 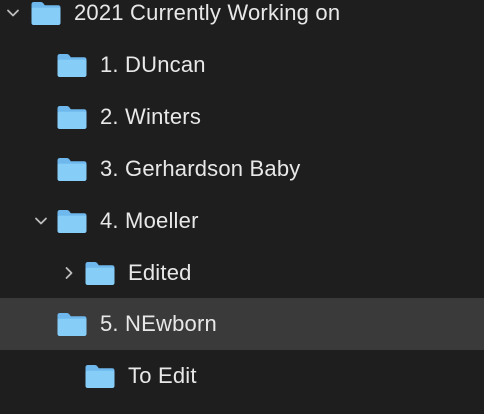 I want to click on tree-row-label: Edited, so click(x=160, y=272).